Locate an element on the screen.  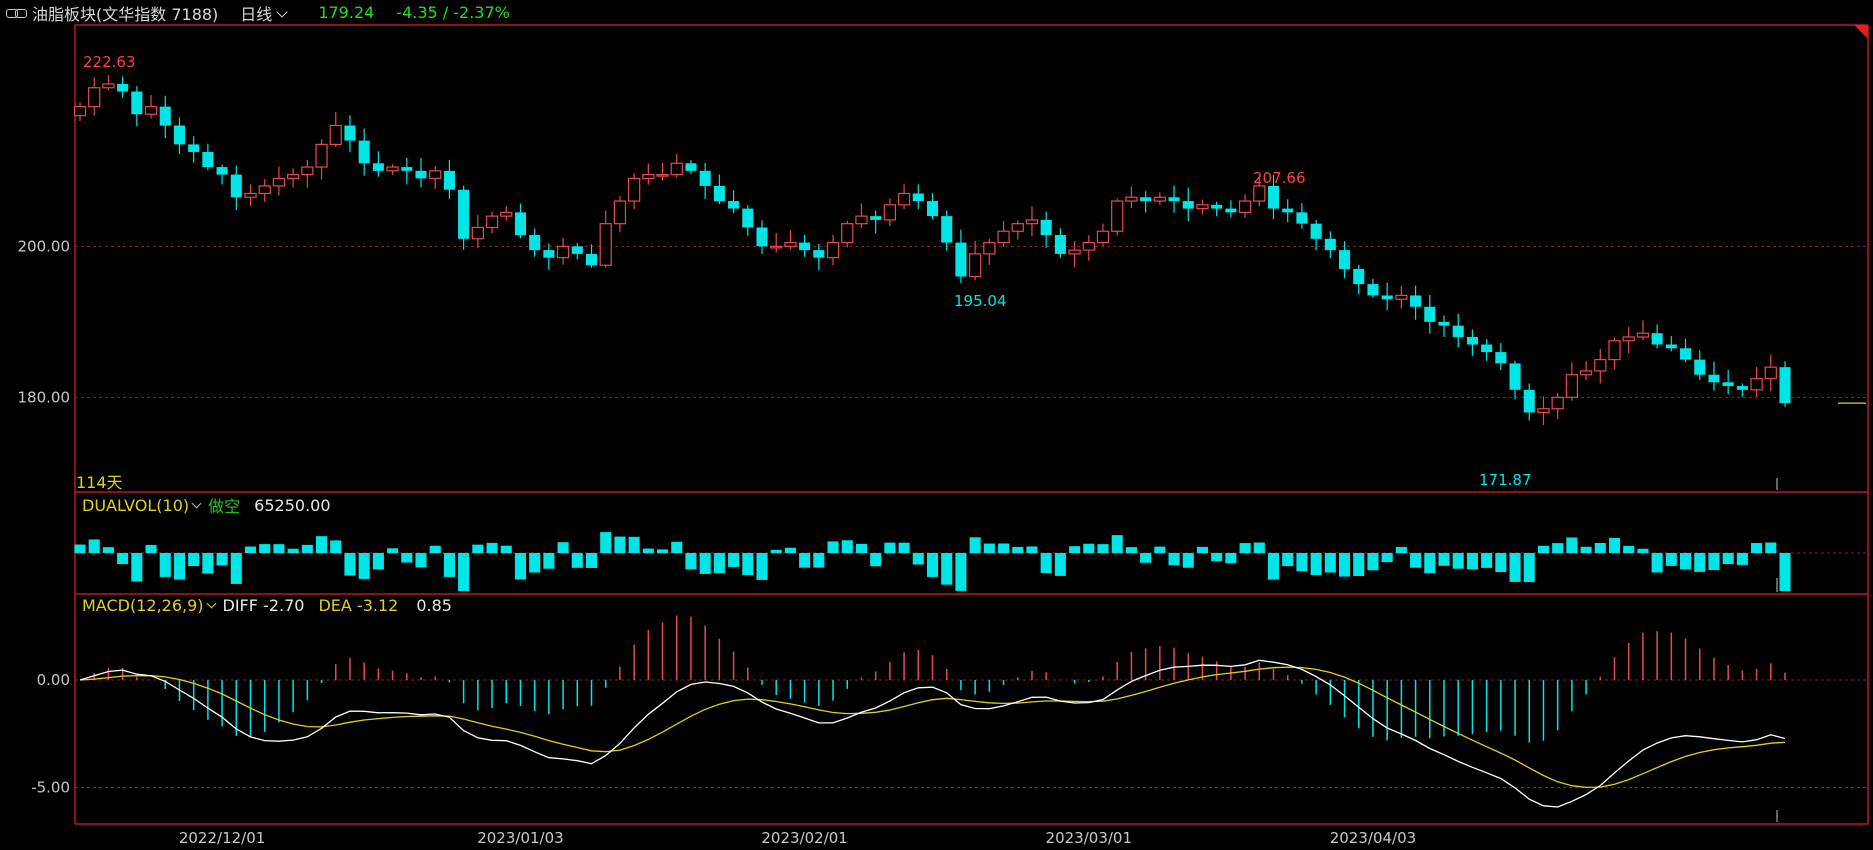
dualvol-header: DUALVOL(10) 做空 65250.00 is located at coordinates (206, 505).